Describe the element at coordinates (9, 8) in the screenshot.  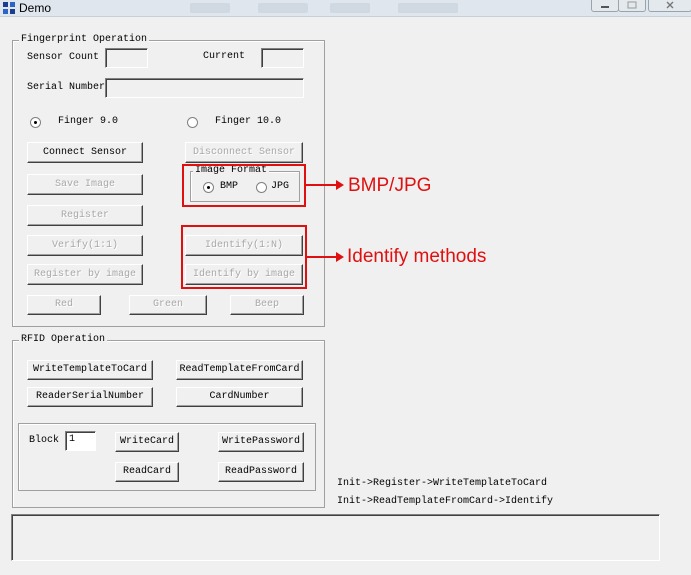
I see `app-icon` at that location.